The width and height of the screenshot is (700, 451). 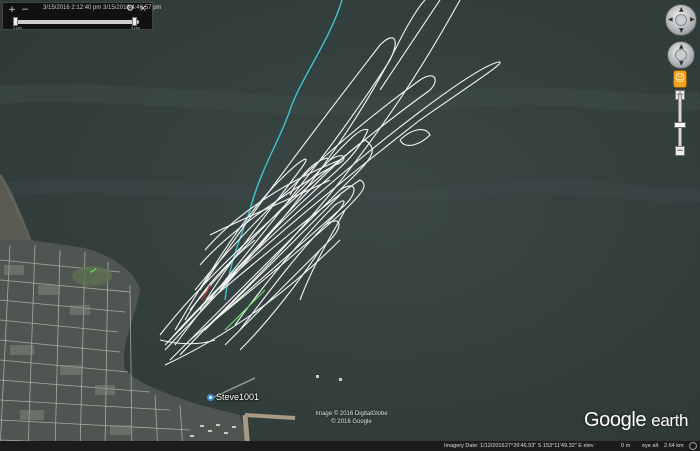 I want to click on move-joystick: ▲ ▼, so click(x=681, y=55).